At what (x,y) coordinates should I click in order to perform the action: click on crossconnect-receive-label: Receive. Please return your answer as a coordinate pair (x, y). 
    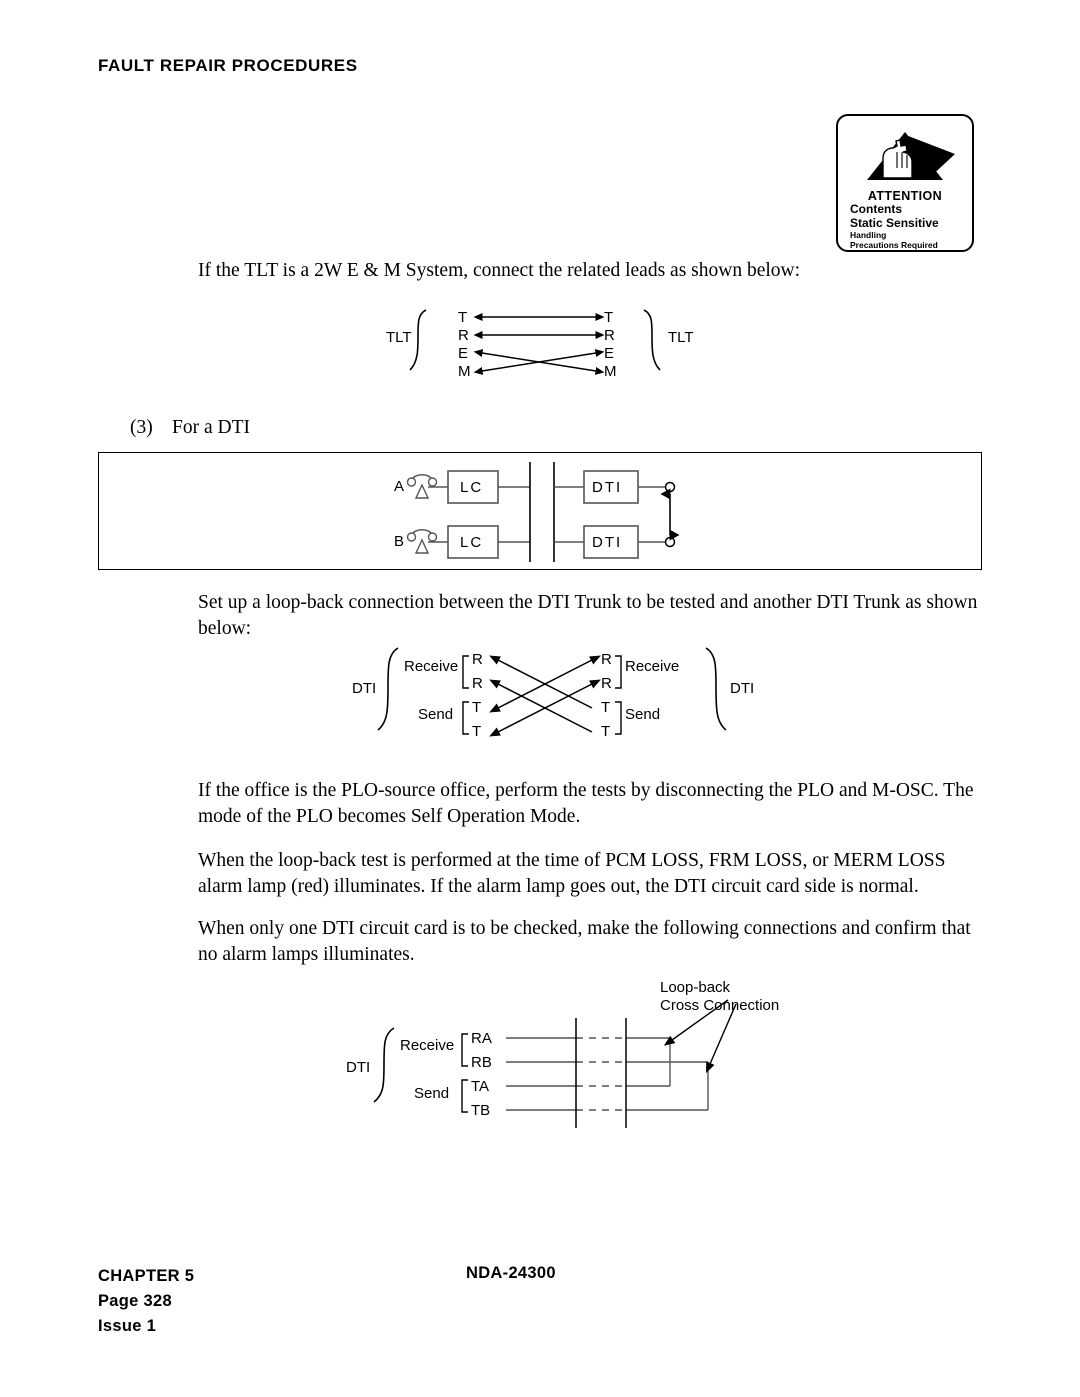
    Looking at the image, I should click on (427, 1045).